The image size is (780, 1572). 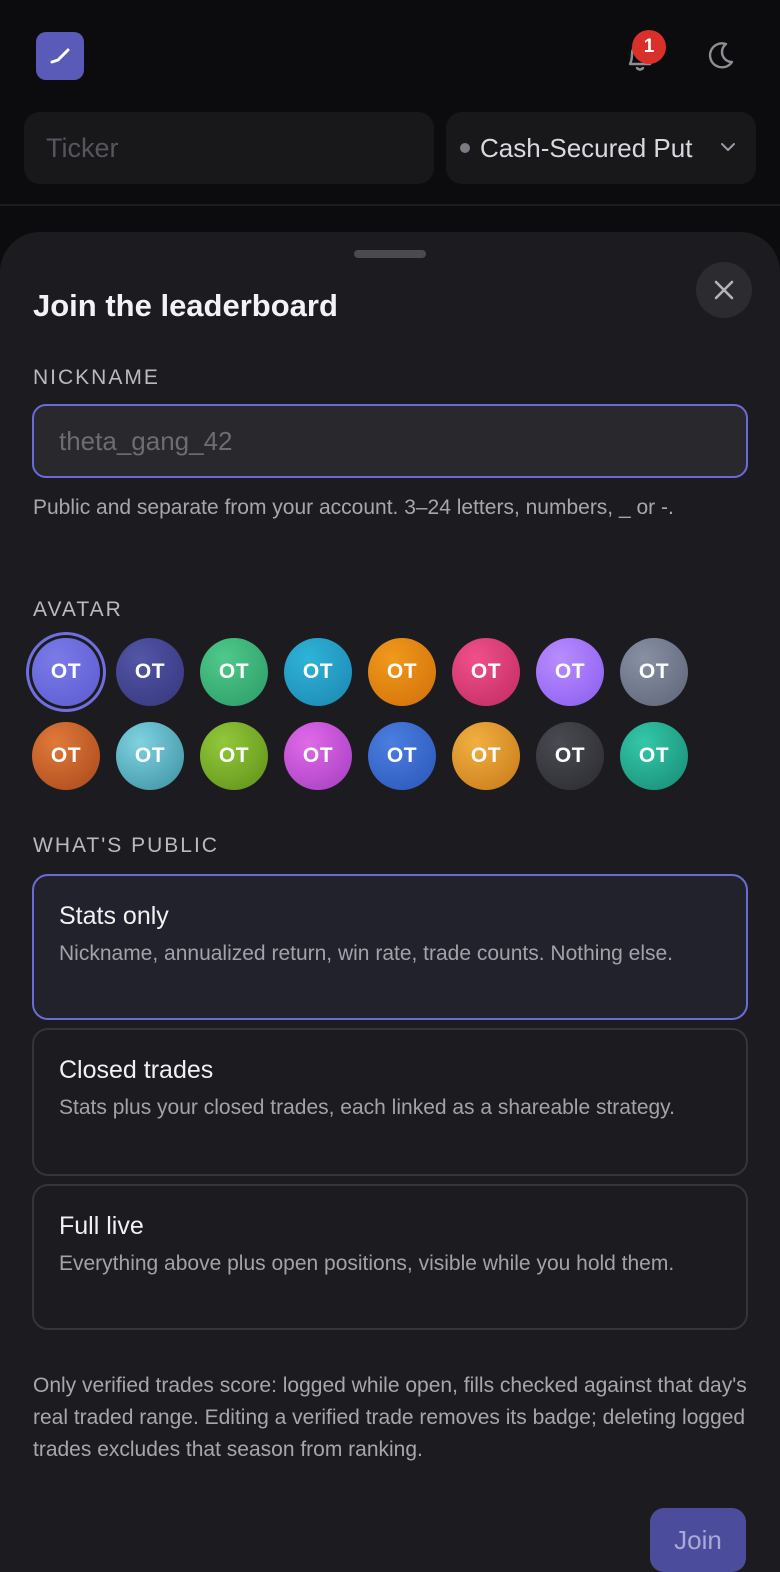 I want to click on avatar-label: AVATAR, so click(x=78, y=609).